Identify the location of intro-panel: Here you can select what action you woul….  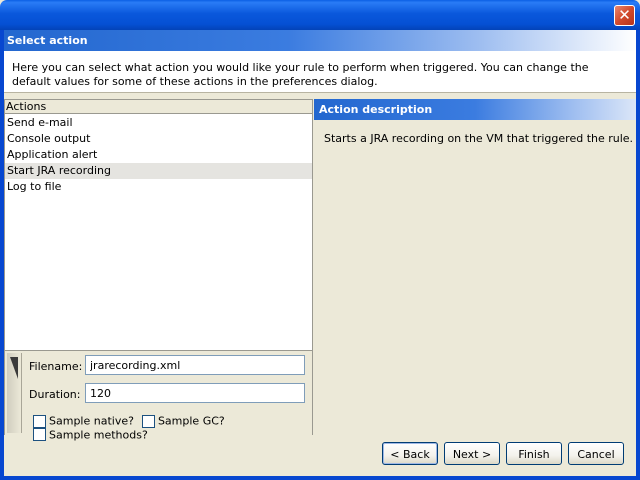
(320, 72).